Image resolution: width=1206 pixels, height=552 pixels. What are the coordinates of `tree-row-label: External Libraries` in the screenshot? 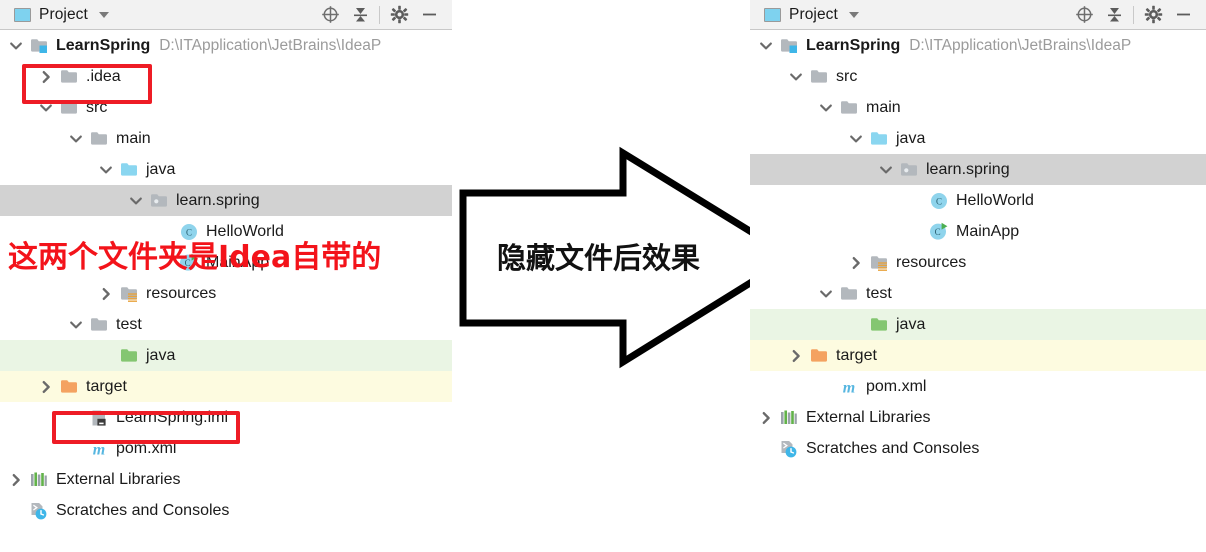 It's located at (868, 417).